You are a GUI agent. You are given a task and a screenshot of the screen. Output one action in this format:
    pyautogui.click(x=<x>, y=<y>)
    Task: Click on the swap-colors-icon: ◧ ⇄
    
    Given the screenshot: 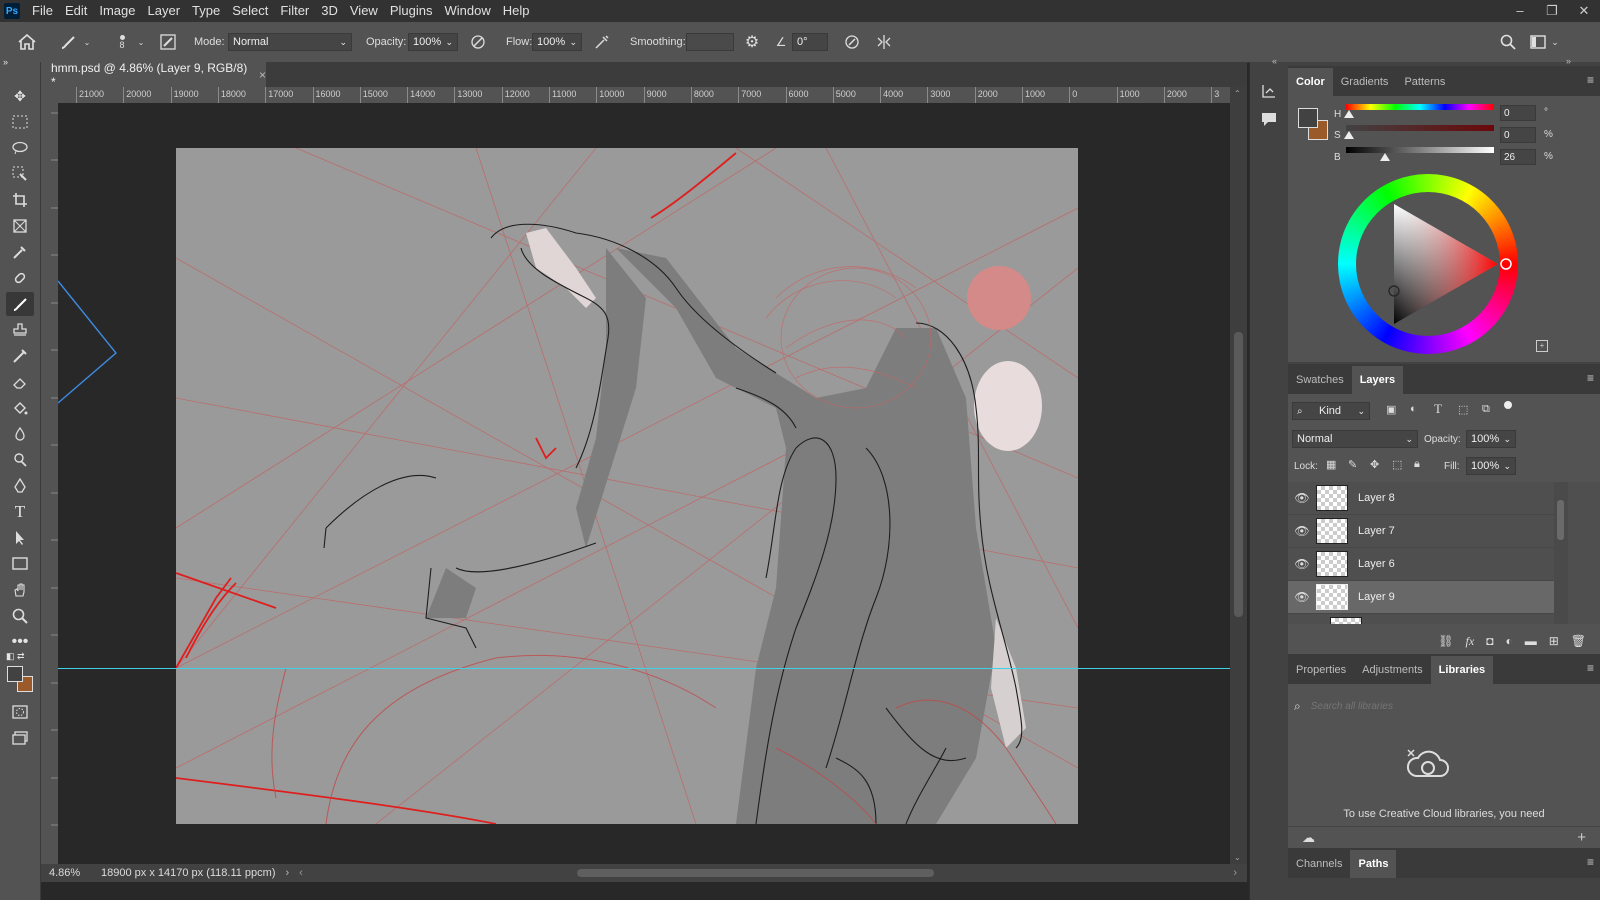 What is the action you would take?
    pyautogui.click(x=20, y=656)
    